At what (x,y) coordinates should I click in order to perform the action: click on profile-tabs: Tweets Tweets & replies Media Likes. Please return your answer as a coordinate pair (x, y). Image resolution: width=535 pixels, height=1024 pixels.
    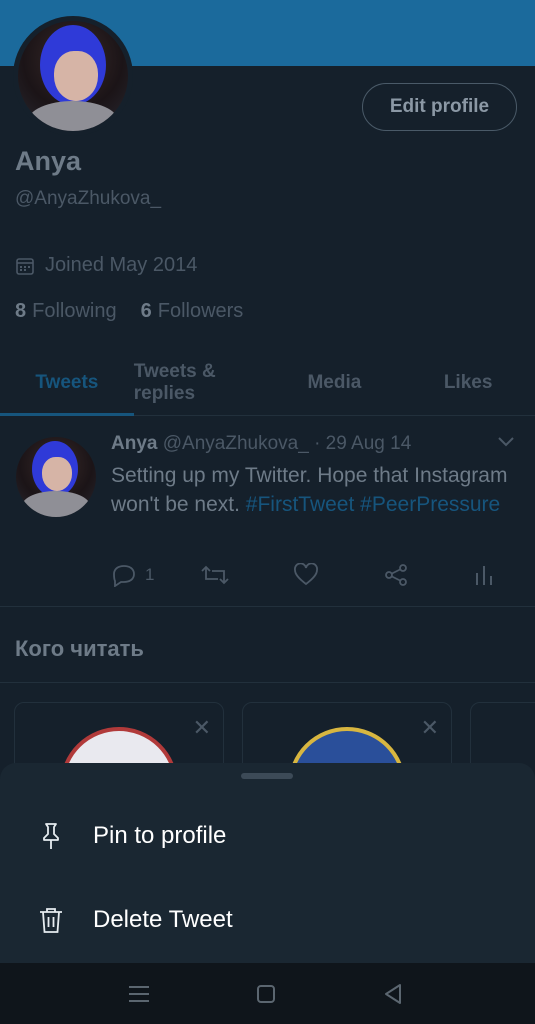
    Looking at the image, I should click on (267, 383).